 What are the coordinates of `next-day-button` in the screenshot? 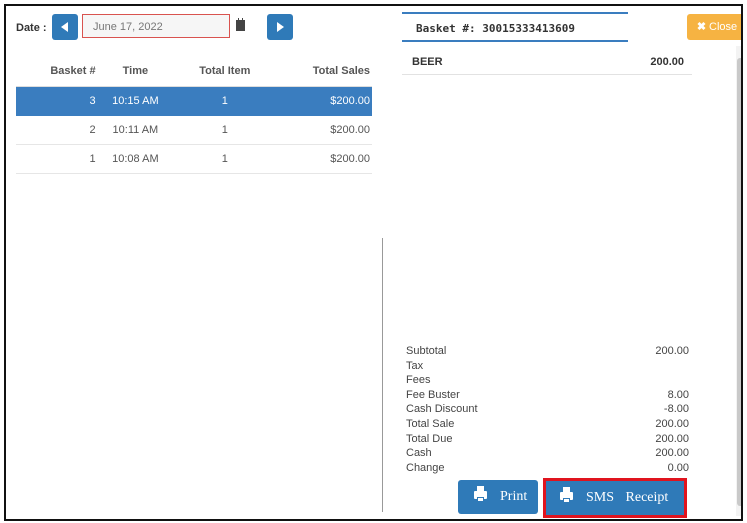 It's located at (280, 27).